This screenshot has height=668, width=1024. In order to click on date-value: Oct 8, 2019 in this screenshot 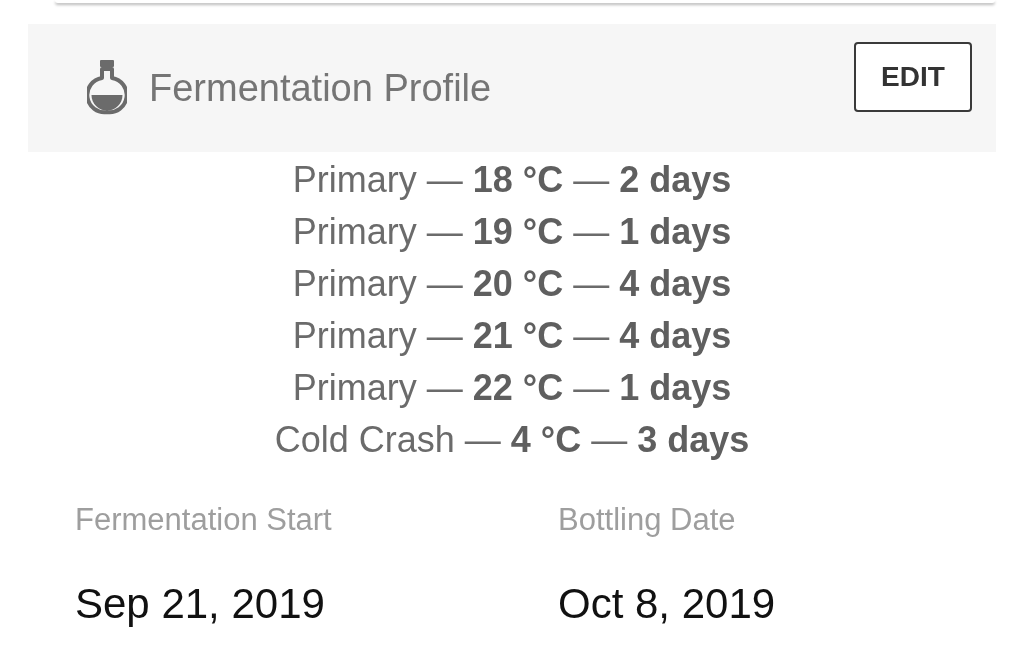, I will do `click(667, 604)`.